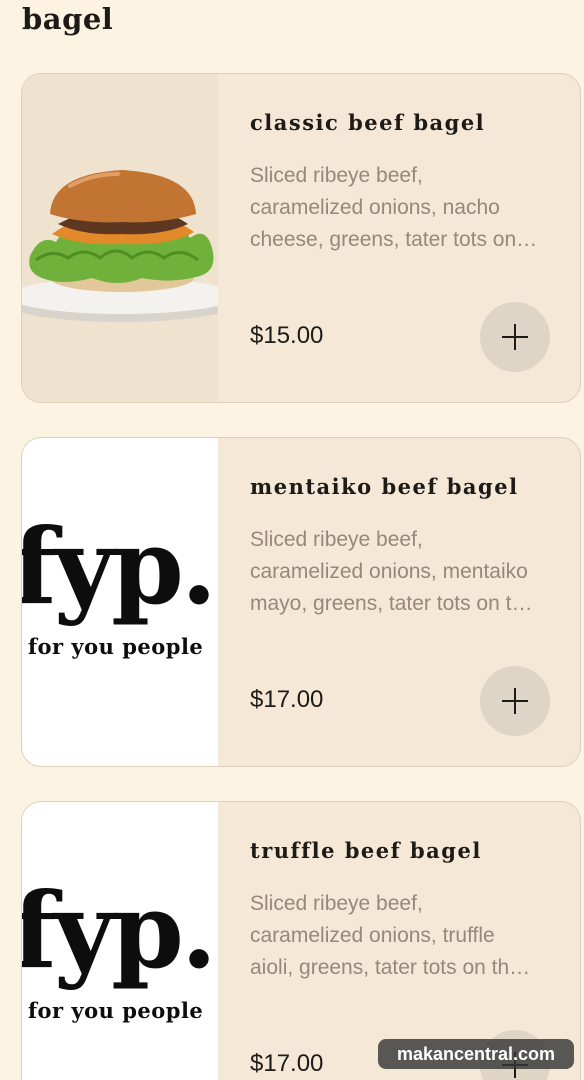 This screenshot has width=584, height=1080. I want to click on burger-photo, so click(120, 238).